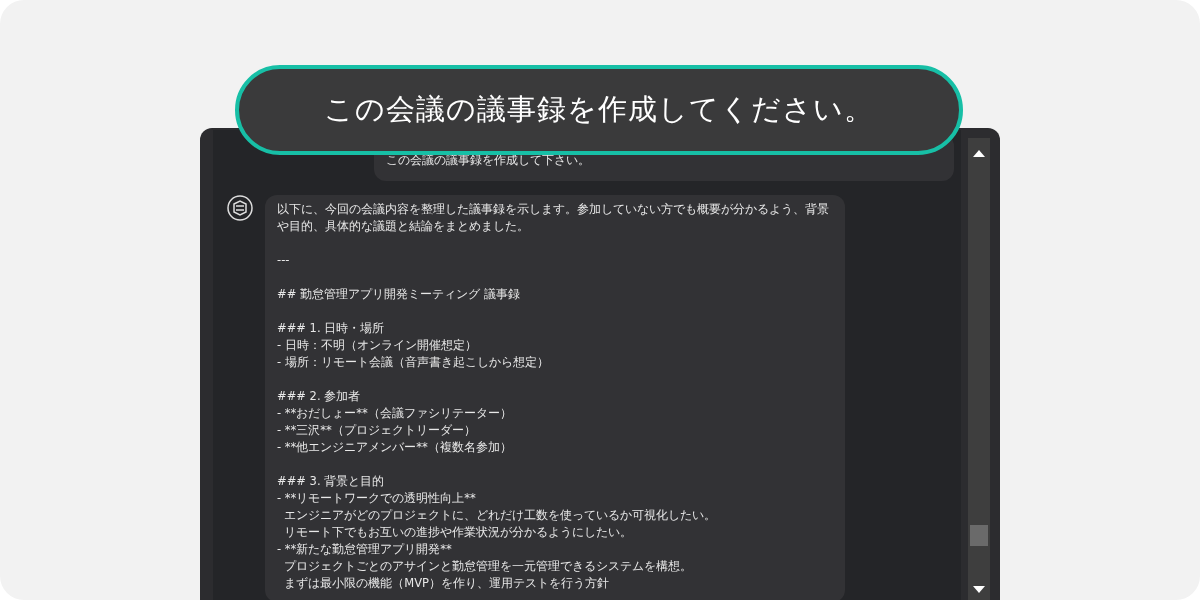  I want to click on scrollbar-thumb, so click(979, 535).